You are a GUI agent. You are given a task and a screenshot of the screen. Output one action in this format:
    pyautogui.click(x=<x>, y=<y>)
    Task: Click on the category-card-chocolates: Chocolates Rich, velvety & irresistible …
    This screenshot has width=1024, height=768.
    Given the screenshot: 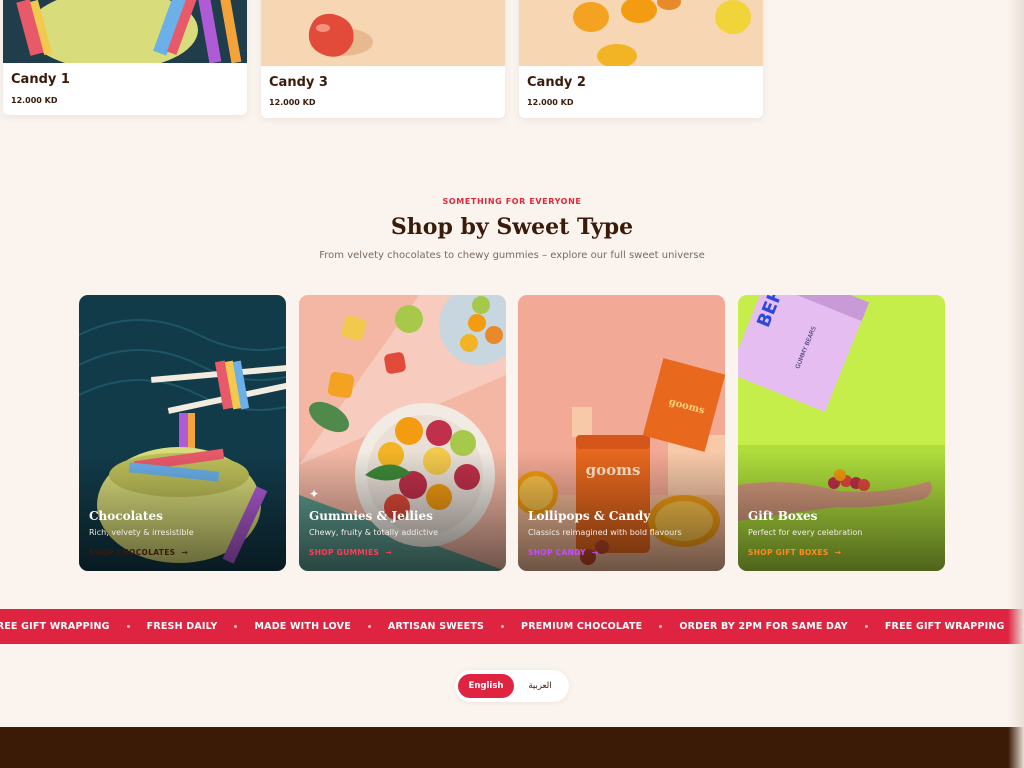 What is the action you would take?
    pyautogui.click(x=182, y=433)
    